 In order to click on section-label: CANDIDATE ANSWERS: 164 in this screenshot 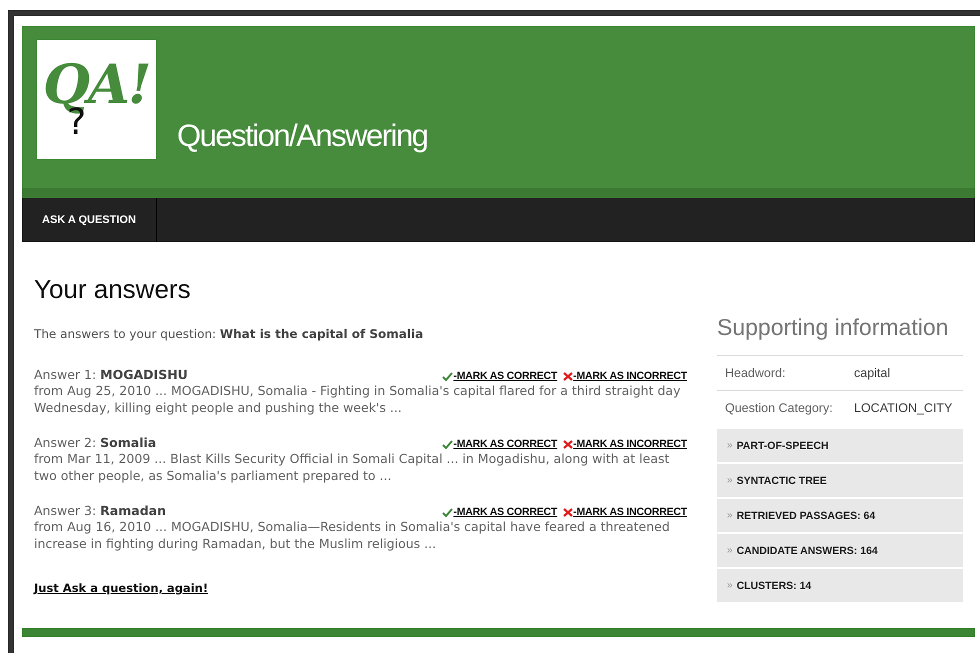, I will do `click(807, 550)`.